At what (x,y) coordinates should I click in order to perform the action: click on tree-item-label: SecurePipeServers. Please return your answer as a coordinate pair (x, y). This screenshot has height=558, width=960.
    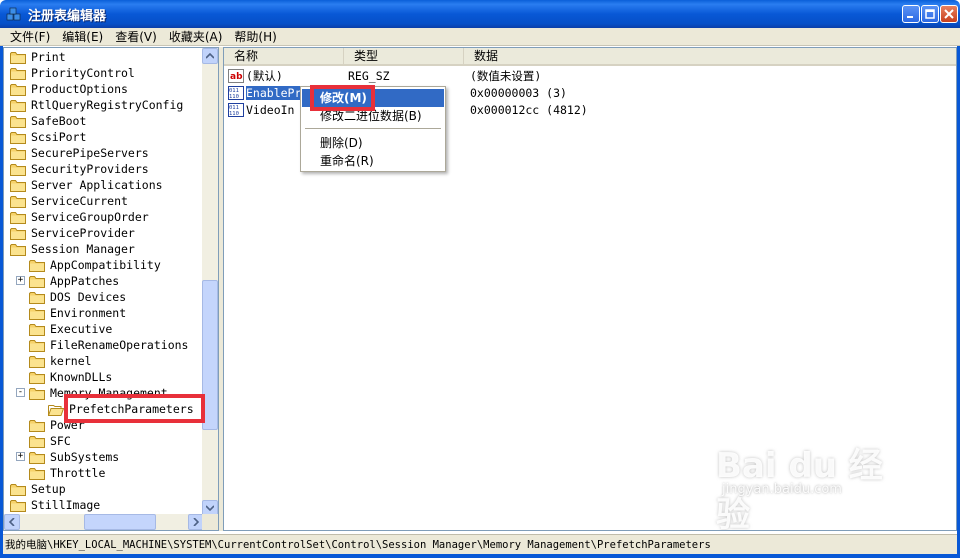
    Looking at the image, I should click on (90, 153).